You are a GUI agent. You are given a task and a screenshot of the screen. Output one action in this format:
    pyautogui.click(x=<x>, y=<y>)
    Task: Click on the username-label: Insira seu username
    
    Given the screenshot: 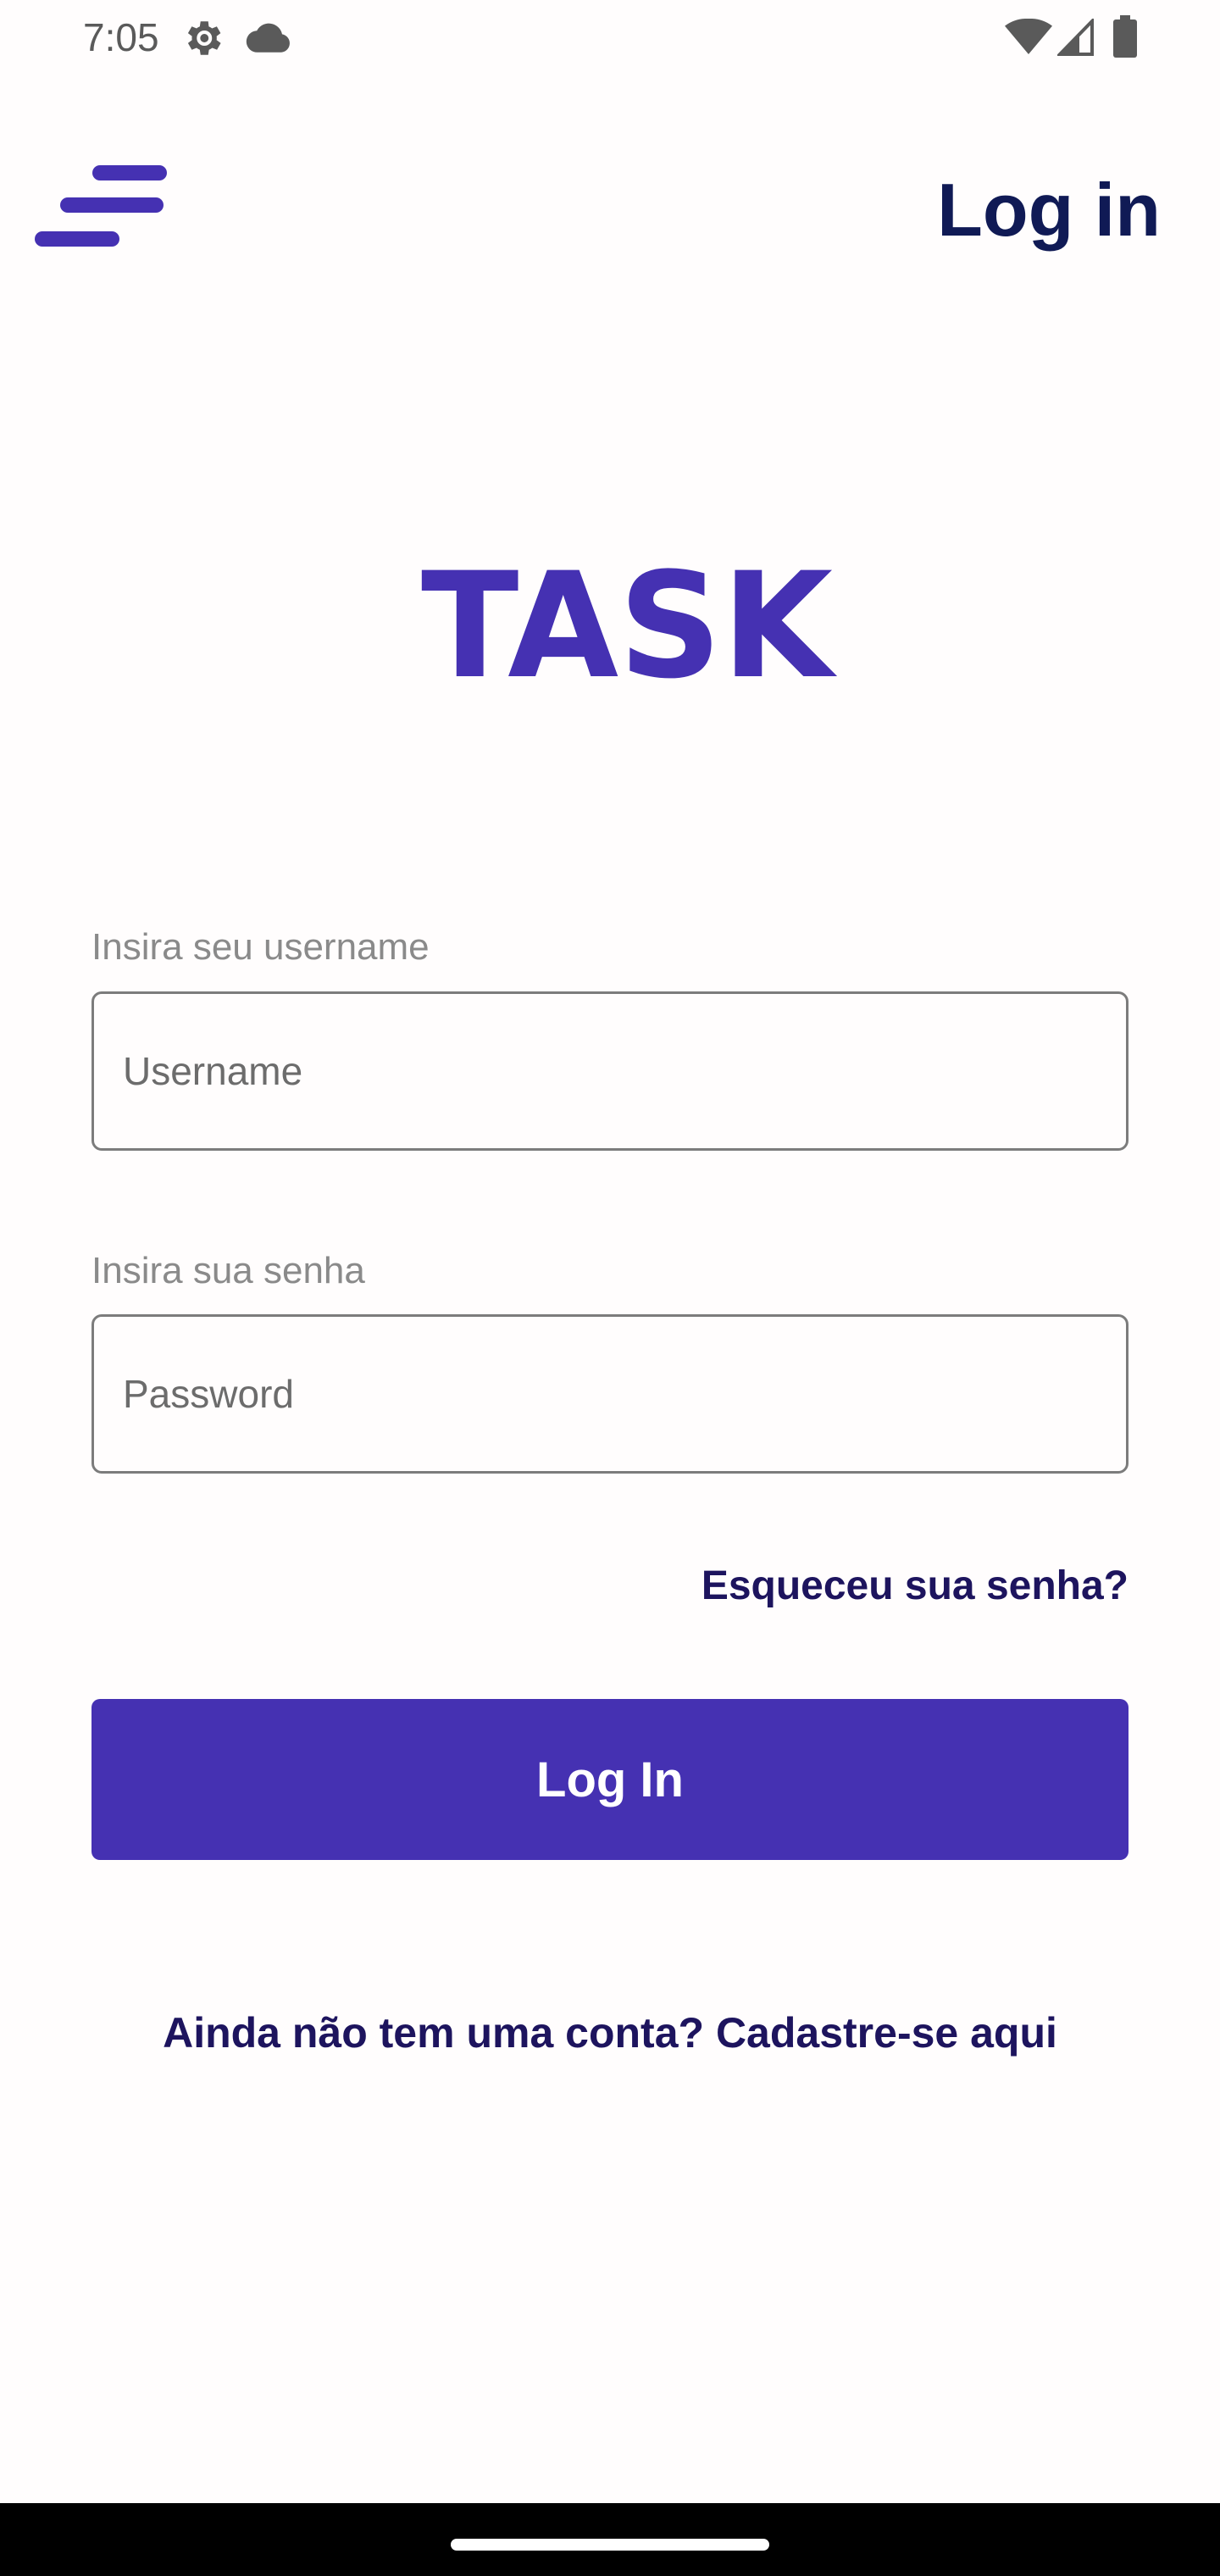 What is the action you would take?
    pyautogui.click(x=261, y=947)
    